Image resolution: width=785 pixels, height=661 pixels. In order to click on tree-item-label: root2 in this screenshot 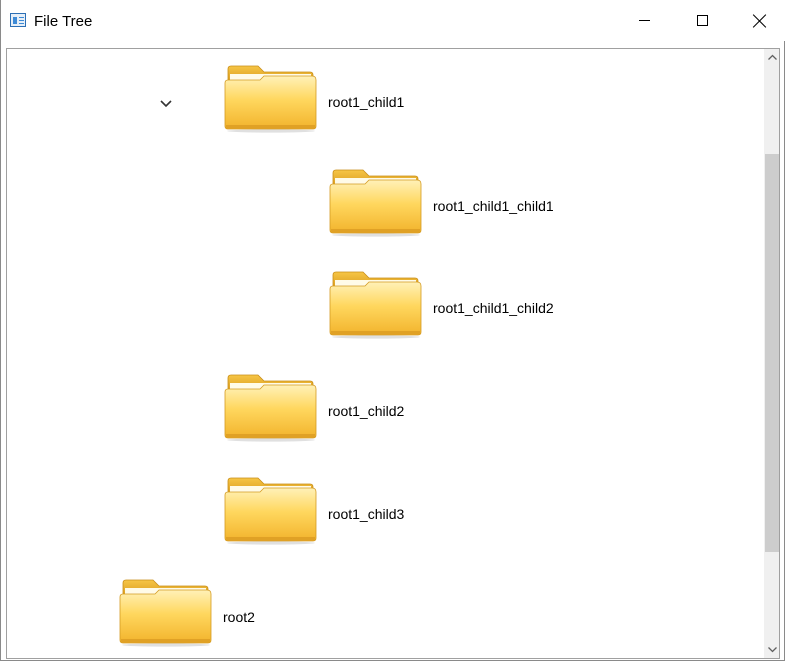, I will do `click(239, 617)`.